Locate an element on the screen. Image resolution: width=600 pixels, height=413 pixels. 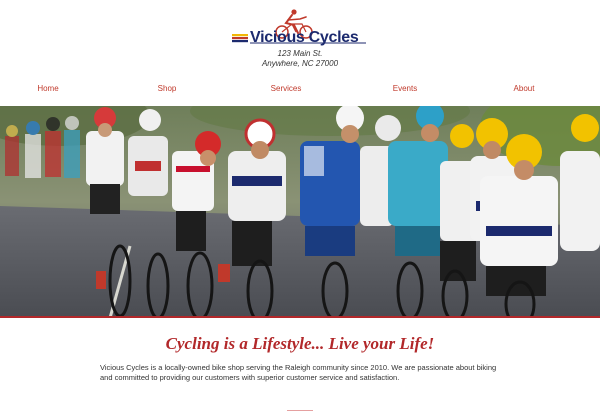
address-line-1: 123 Main St. is located at coordinates (300, 53).